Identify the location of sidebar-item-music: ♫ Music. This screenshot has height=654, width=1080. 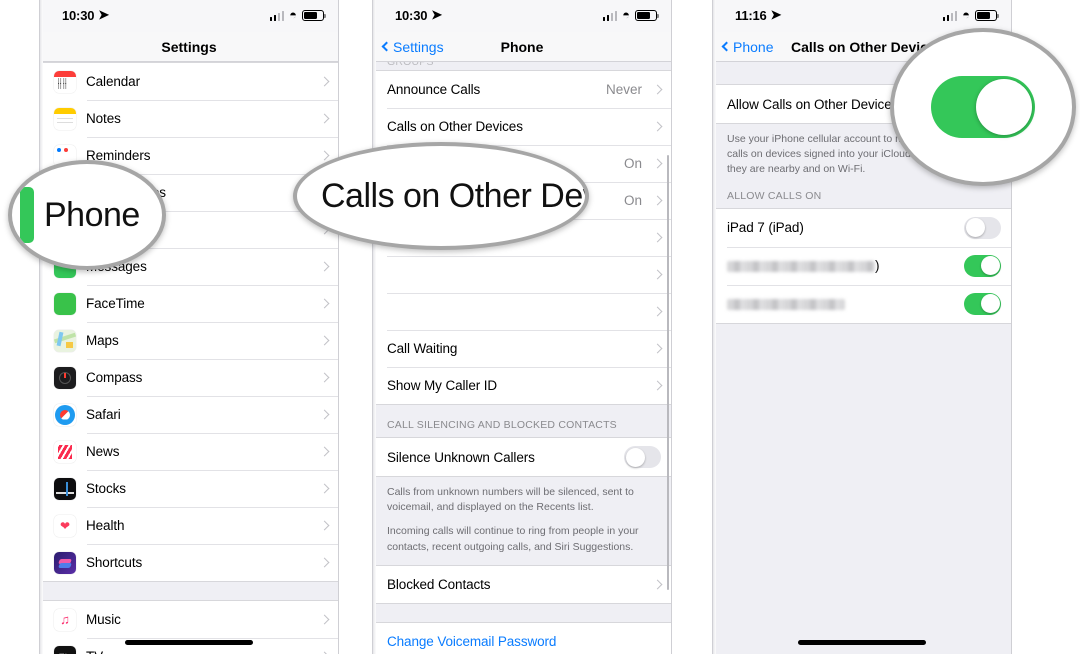
(189, 619).